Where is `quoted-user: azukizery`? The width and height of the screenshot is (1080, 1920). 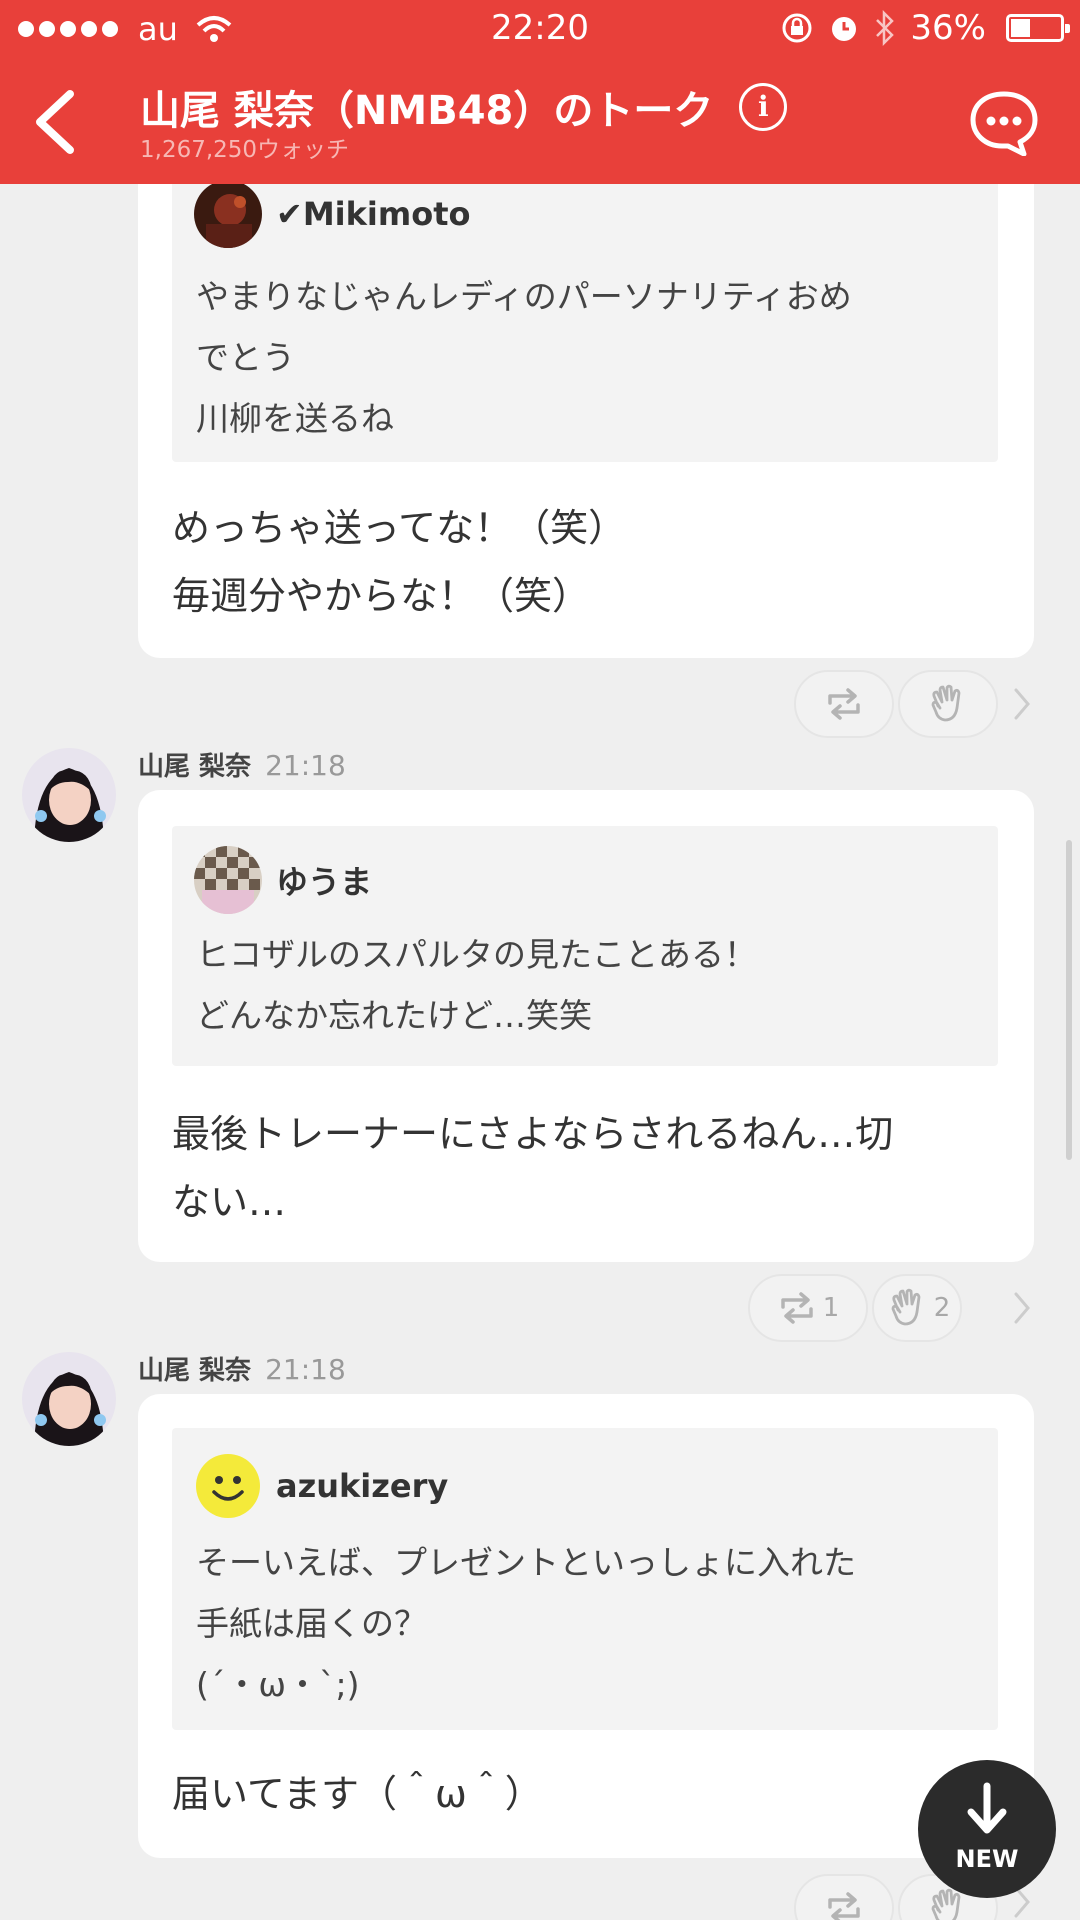
quoted-user: azukizery is located at coordinates (321, 1486).